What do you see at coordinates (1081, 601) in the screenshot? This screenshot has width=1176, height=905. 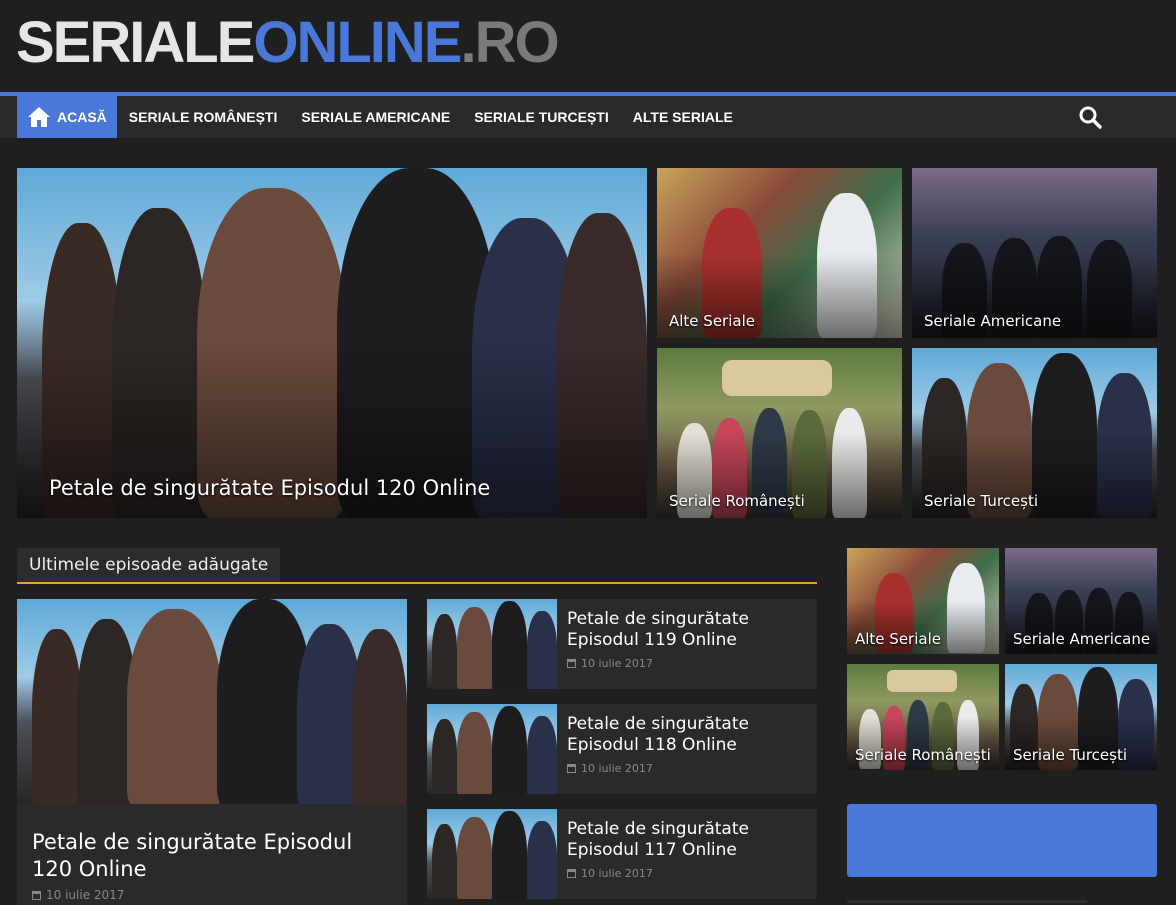 I see `sidebar-tile-american: Seriale Americane` at bounding box center [1081, 601].